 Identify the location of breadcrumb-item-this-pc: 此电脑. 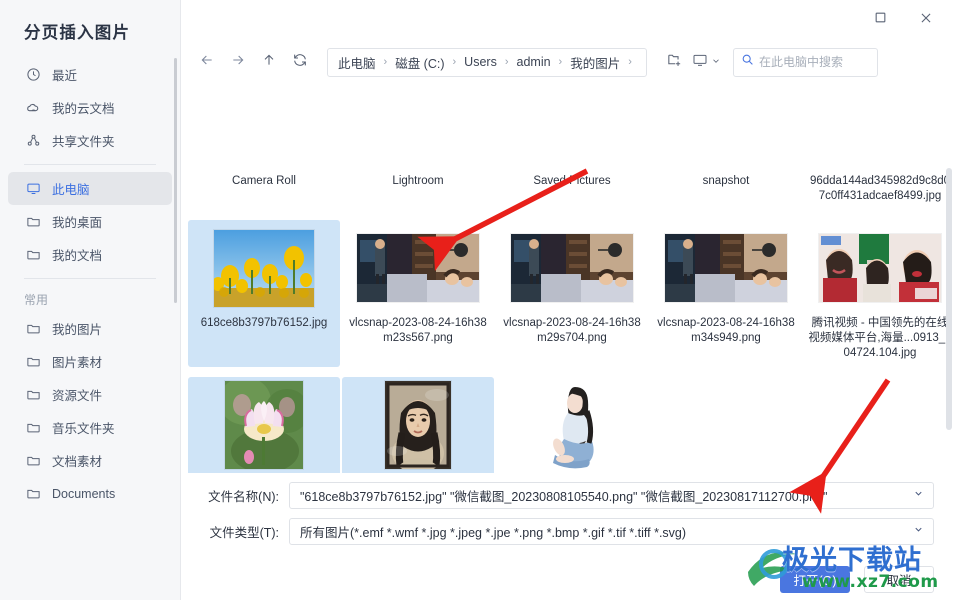
(357, 62).